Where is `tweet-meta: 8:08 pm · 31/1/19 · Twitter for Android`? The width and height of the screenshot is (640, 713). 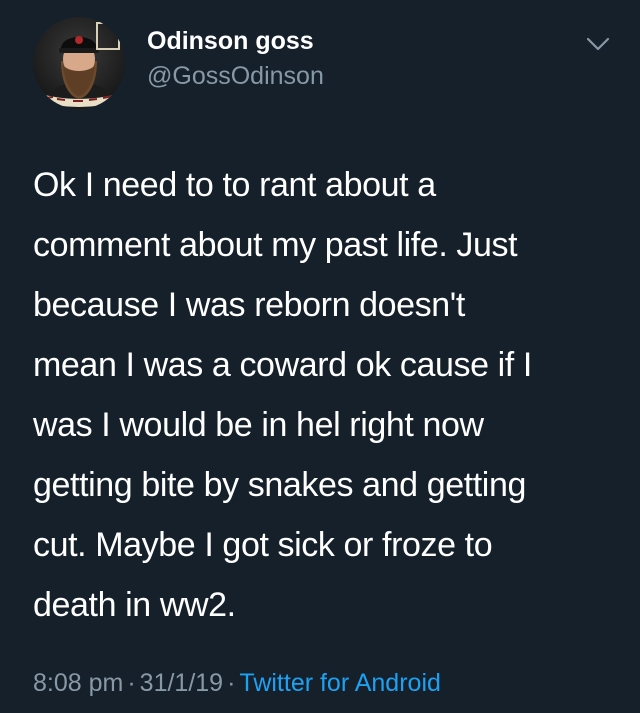
tweet-meta: 8:08 pm · 31/1/19 · Twitter for Android is located at coordinates (237, 683).